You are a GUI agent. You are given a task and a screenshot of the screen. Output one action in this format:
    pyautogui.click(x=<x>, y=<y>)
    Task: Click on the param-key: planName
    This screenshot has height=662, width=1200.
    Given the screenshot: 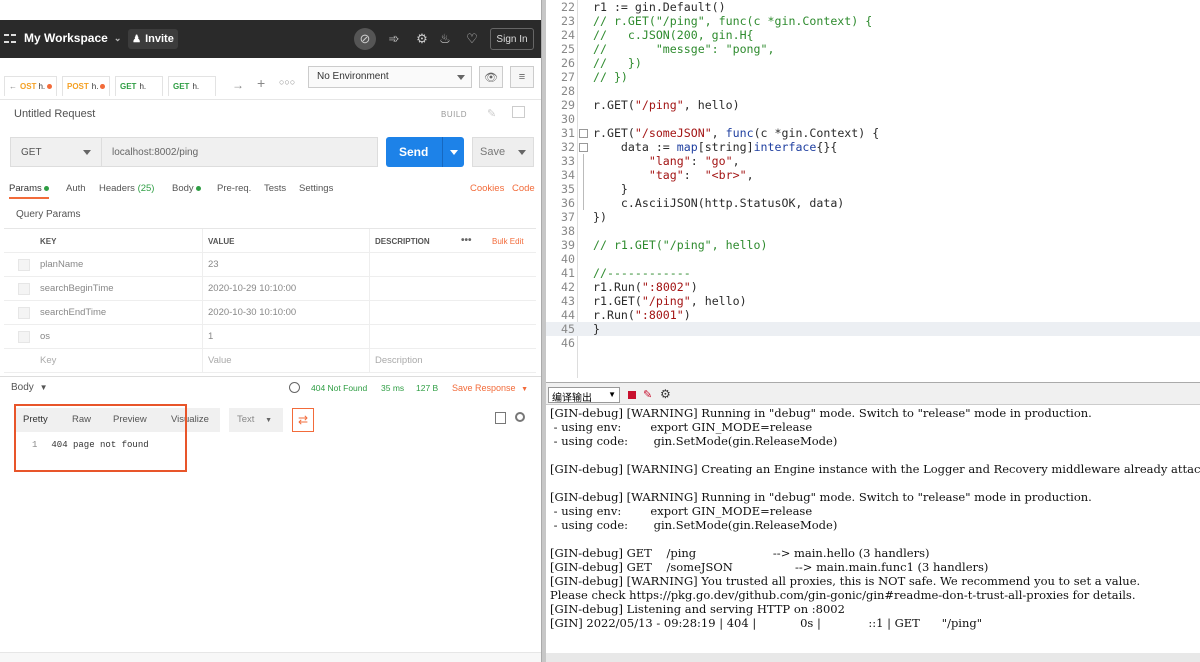 What is the action you would take?
    pyautogui.click(x=61, y=264)
    